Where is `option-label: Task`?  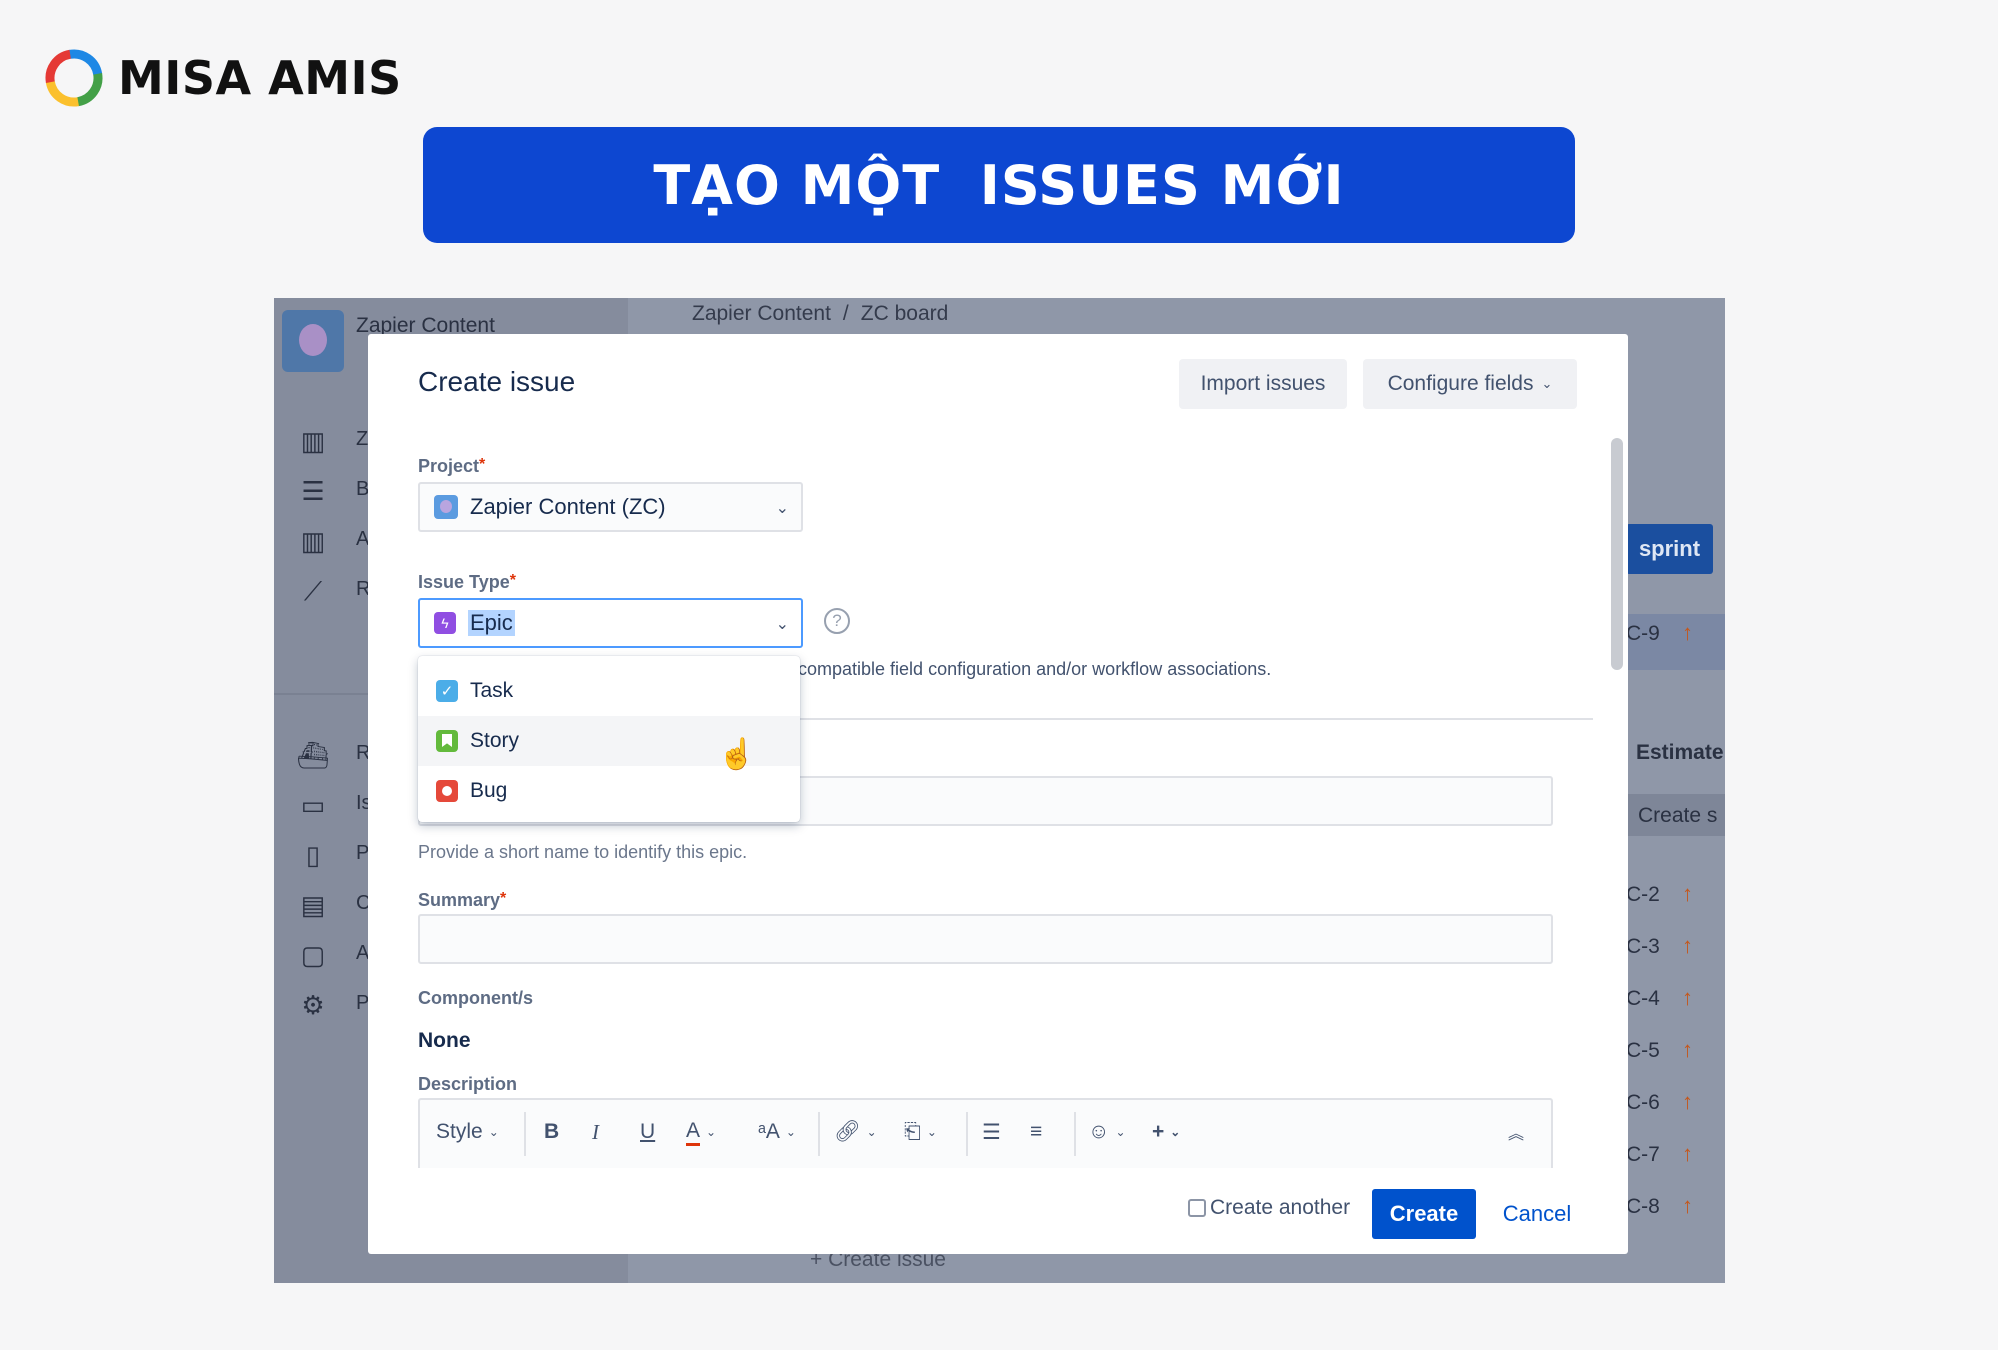 option-label: Task is located at coordinates (492, 690).